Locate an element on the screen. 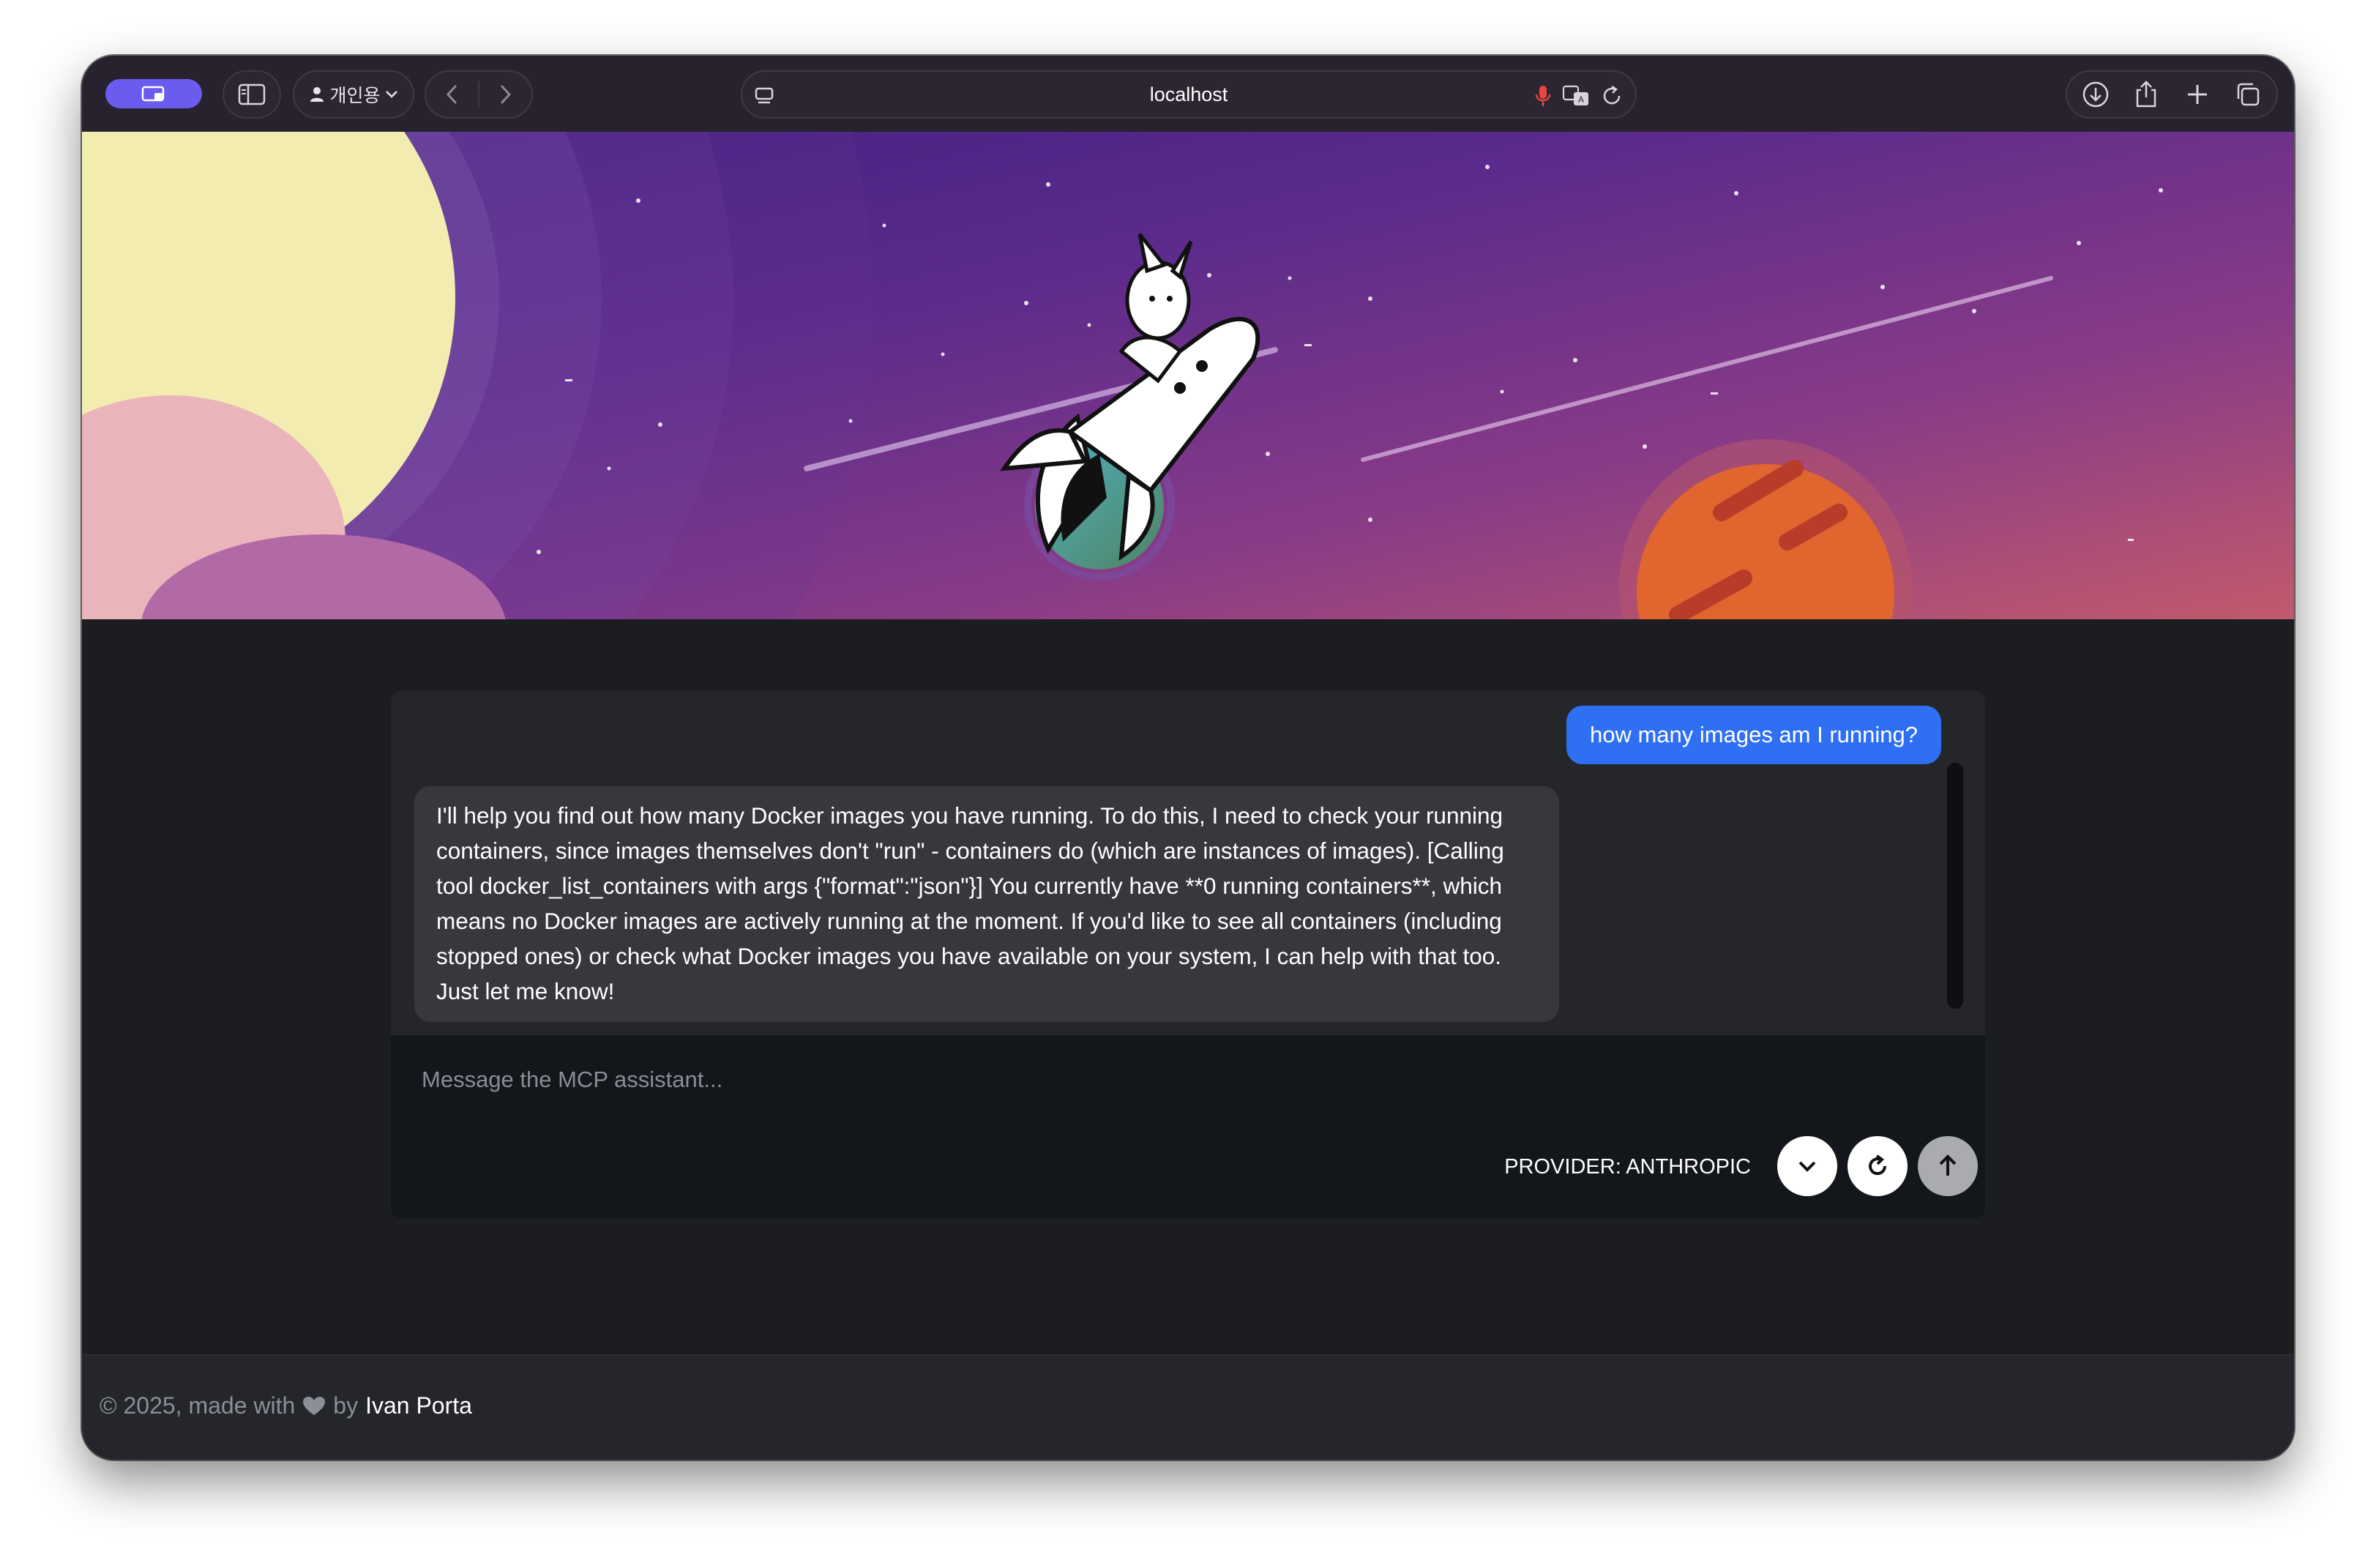  refresh-icon is located at coordinates (1878, 1165).